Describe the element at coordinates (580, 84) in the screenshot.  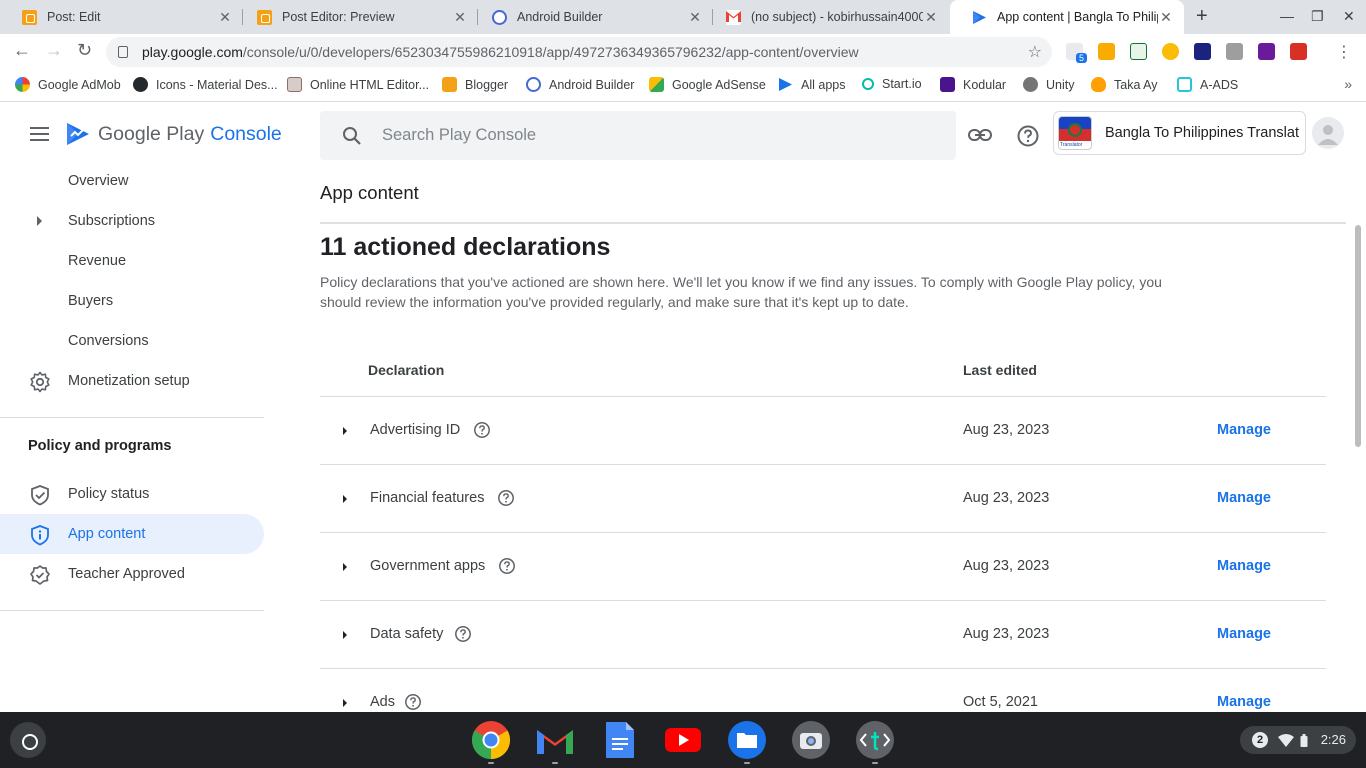
I see `bookmark: Android Builder` at that location.